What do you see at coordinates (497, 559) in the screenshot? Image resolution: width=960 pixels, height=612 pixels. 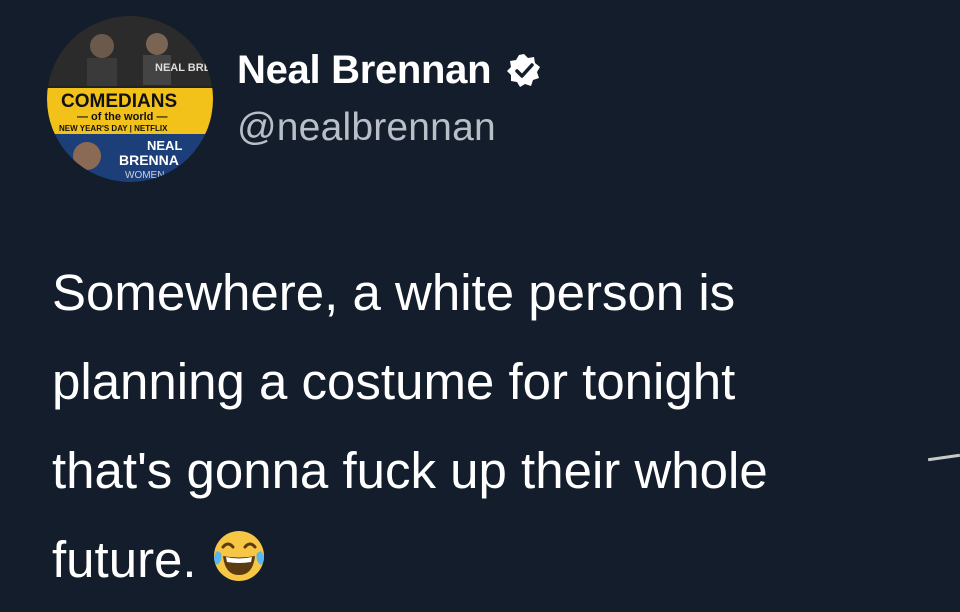 I see `tweet-text-last-line: future.` at bounding box center [497, 559].